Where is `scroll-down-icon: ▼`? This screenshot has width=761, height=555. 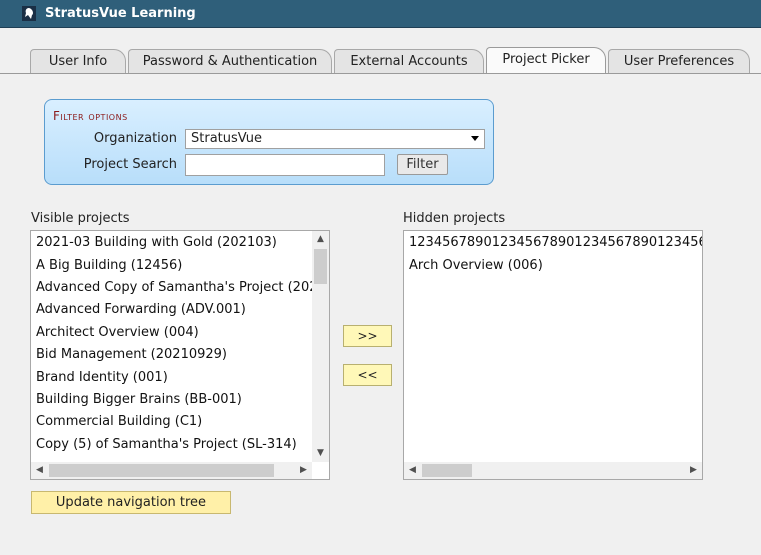 scroll-down-icon: ▼ is located at coordinates (320, 453).